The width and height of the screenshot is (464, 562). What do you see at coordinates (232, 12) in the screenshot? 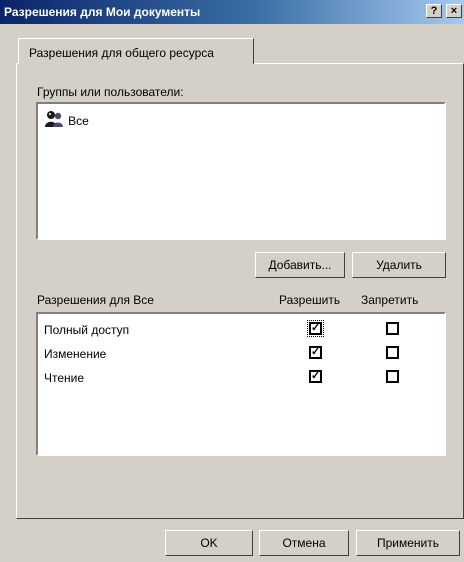
I see `title-bar: Разрешения для Мои документы ? ×` at bounding box center [232, 12].